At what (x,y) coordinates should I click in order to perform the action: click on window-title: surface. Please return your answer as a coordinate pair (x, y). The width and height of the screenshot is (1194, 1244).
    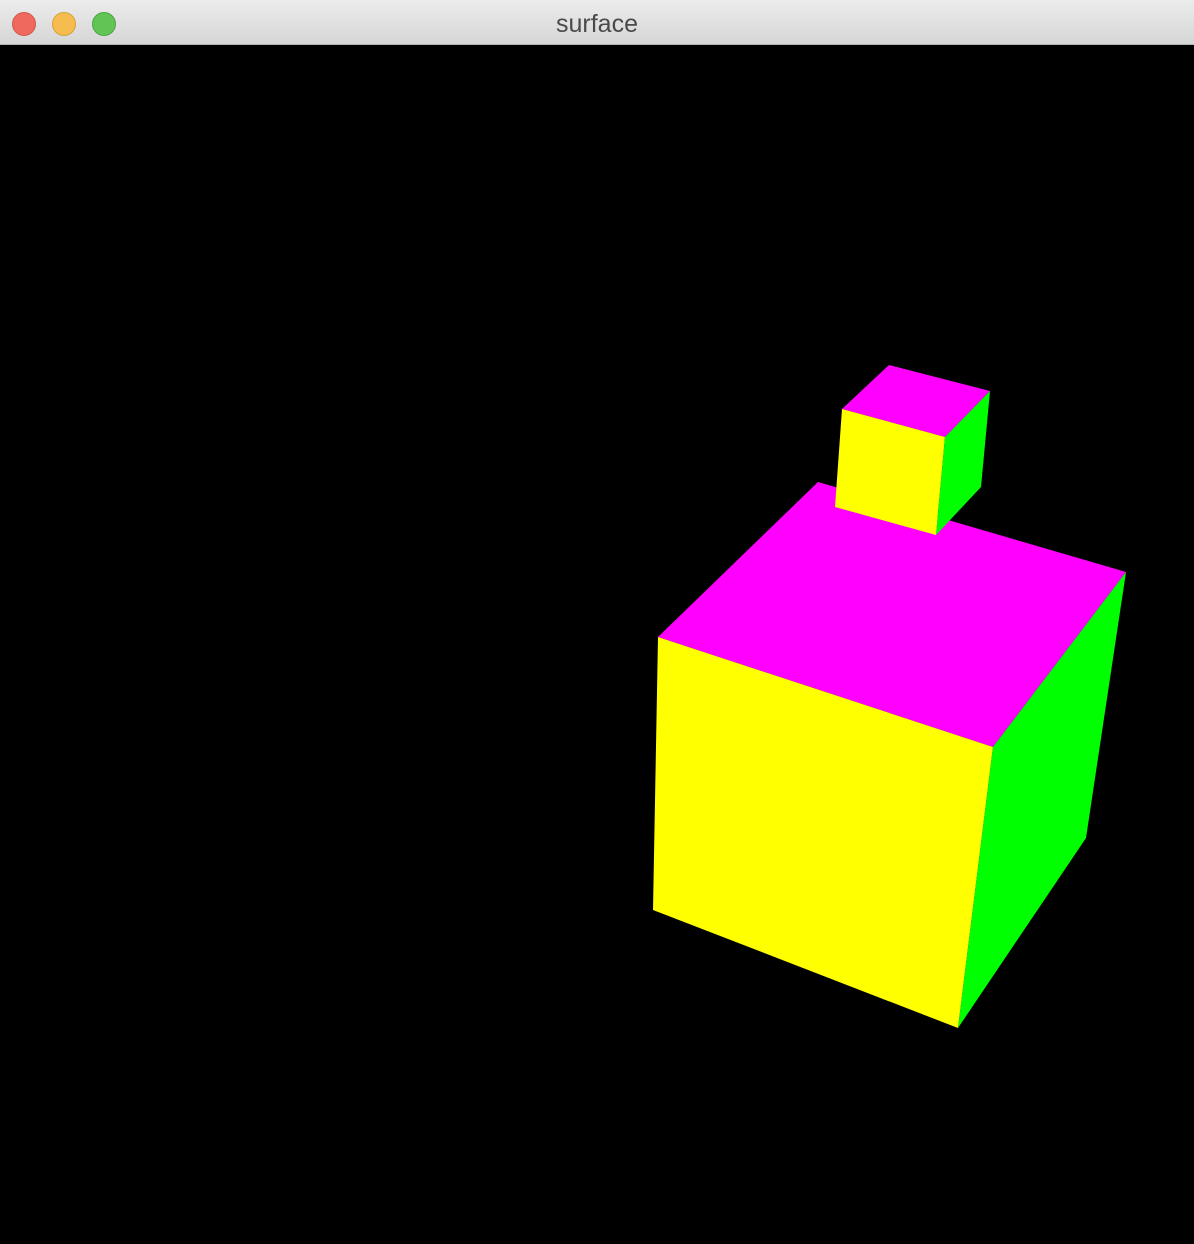
    Looking at the image, I should click on (597, 24).